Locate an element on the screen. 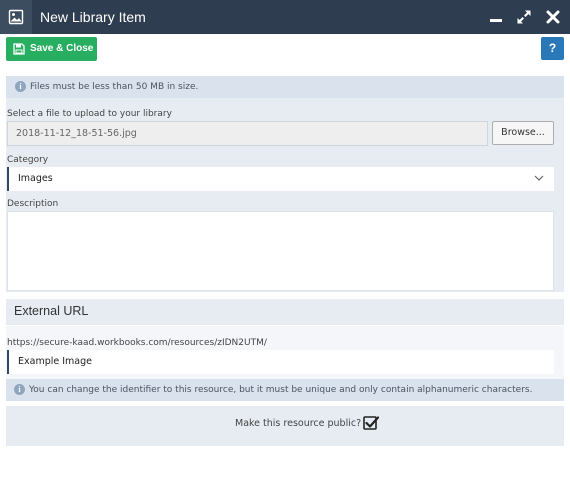 This screenshot has width=570, height=498. close-icon is located at coordinates (553, 17).